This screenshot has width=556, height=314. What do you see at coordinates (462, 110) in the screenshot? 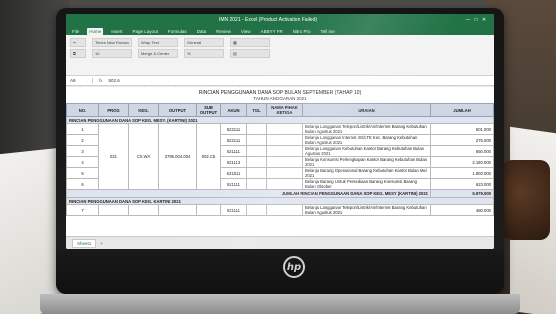
I see `header-jumlah: JUMLAH` at bounding box center [462, 110].